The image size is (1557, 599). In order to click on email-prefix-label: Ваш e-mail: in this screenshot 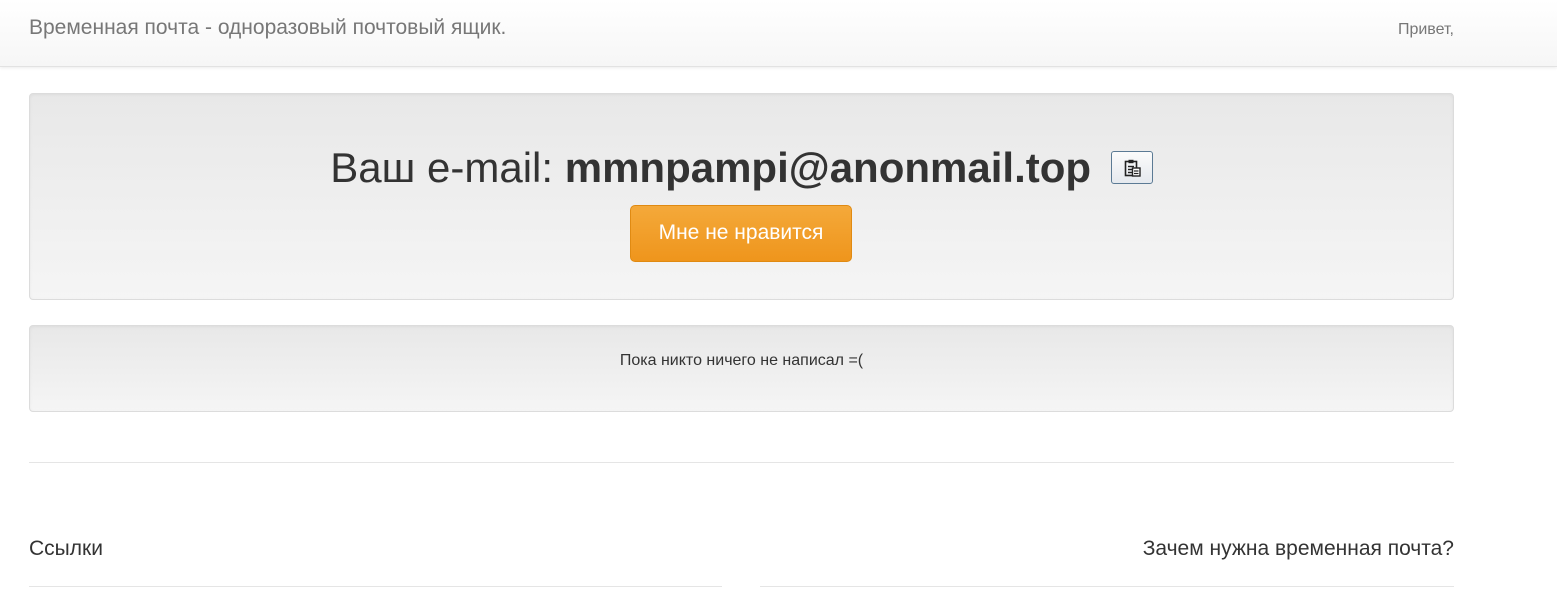, I will do `click(442, 167)`.